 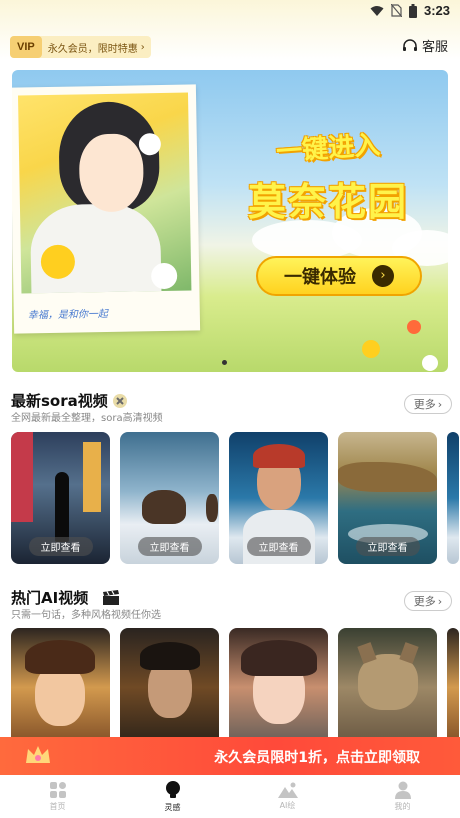 I want to click on status-icons: 3:23, so click(x=410, y=10).